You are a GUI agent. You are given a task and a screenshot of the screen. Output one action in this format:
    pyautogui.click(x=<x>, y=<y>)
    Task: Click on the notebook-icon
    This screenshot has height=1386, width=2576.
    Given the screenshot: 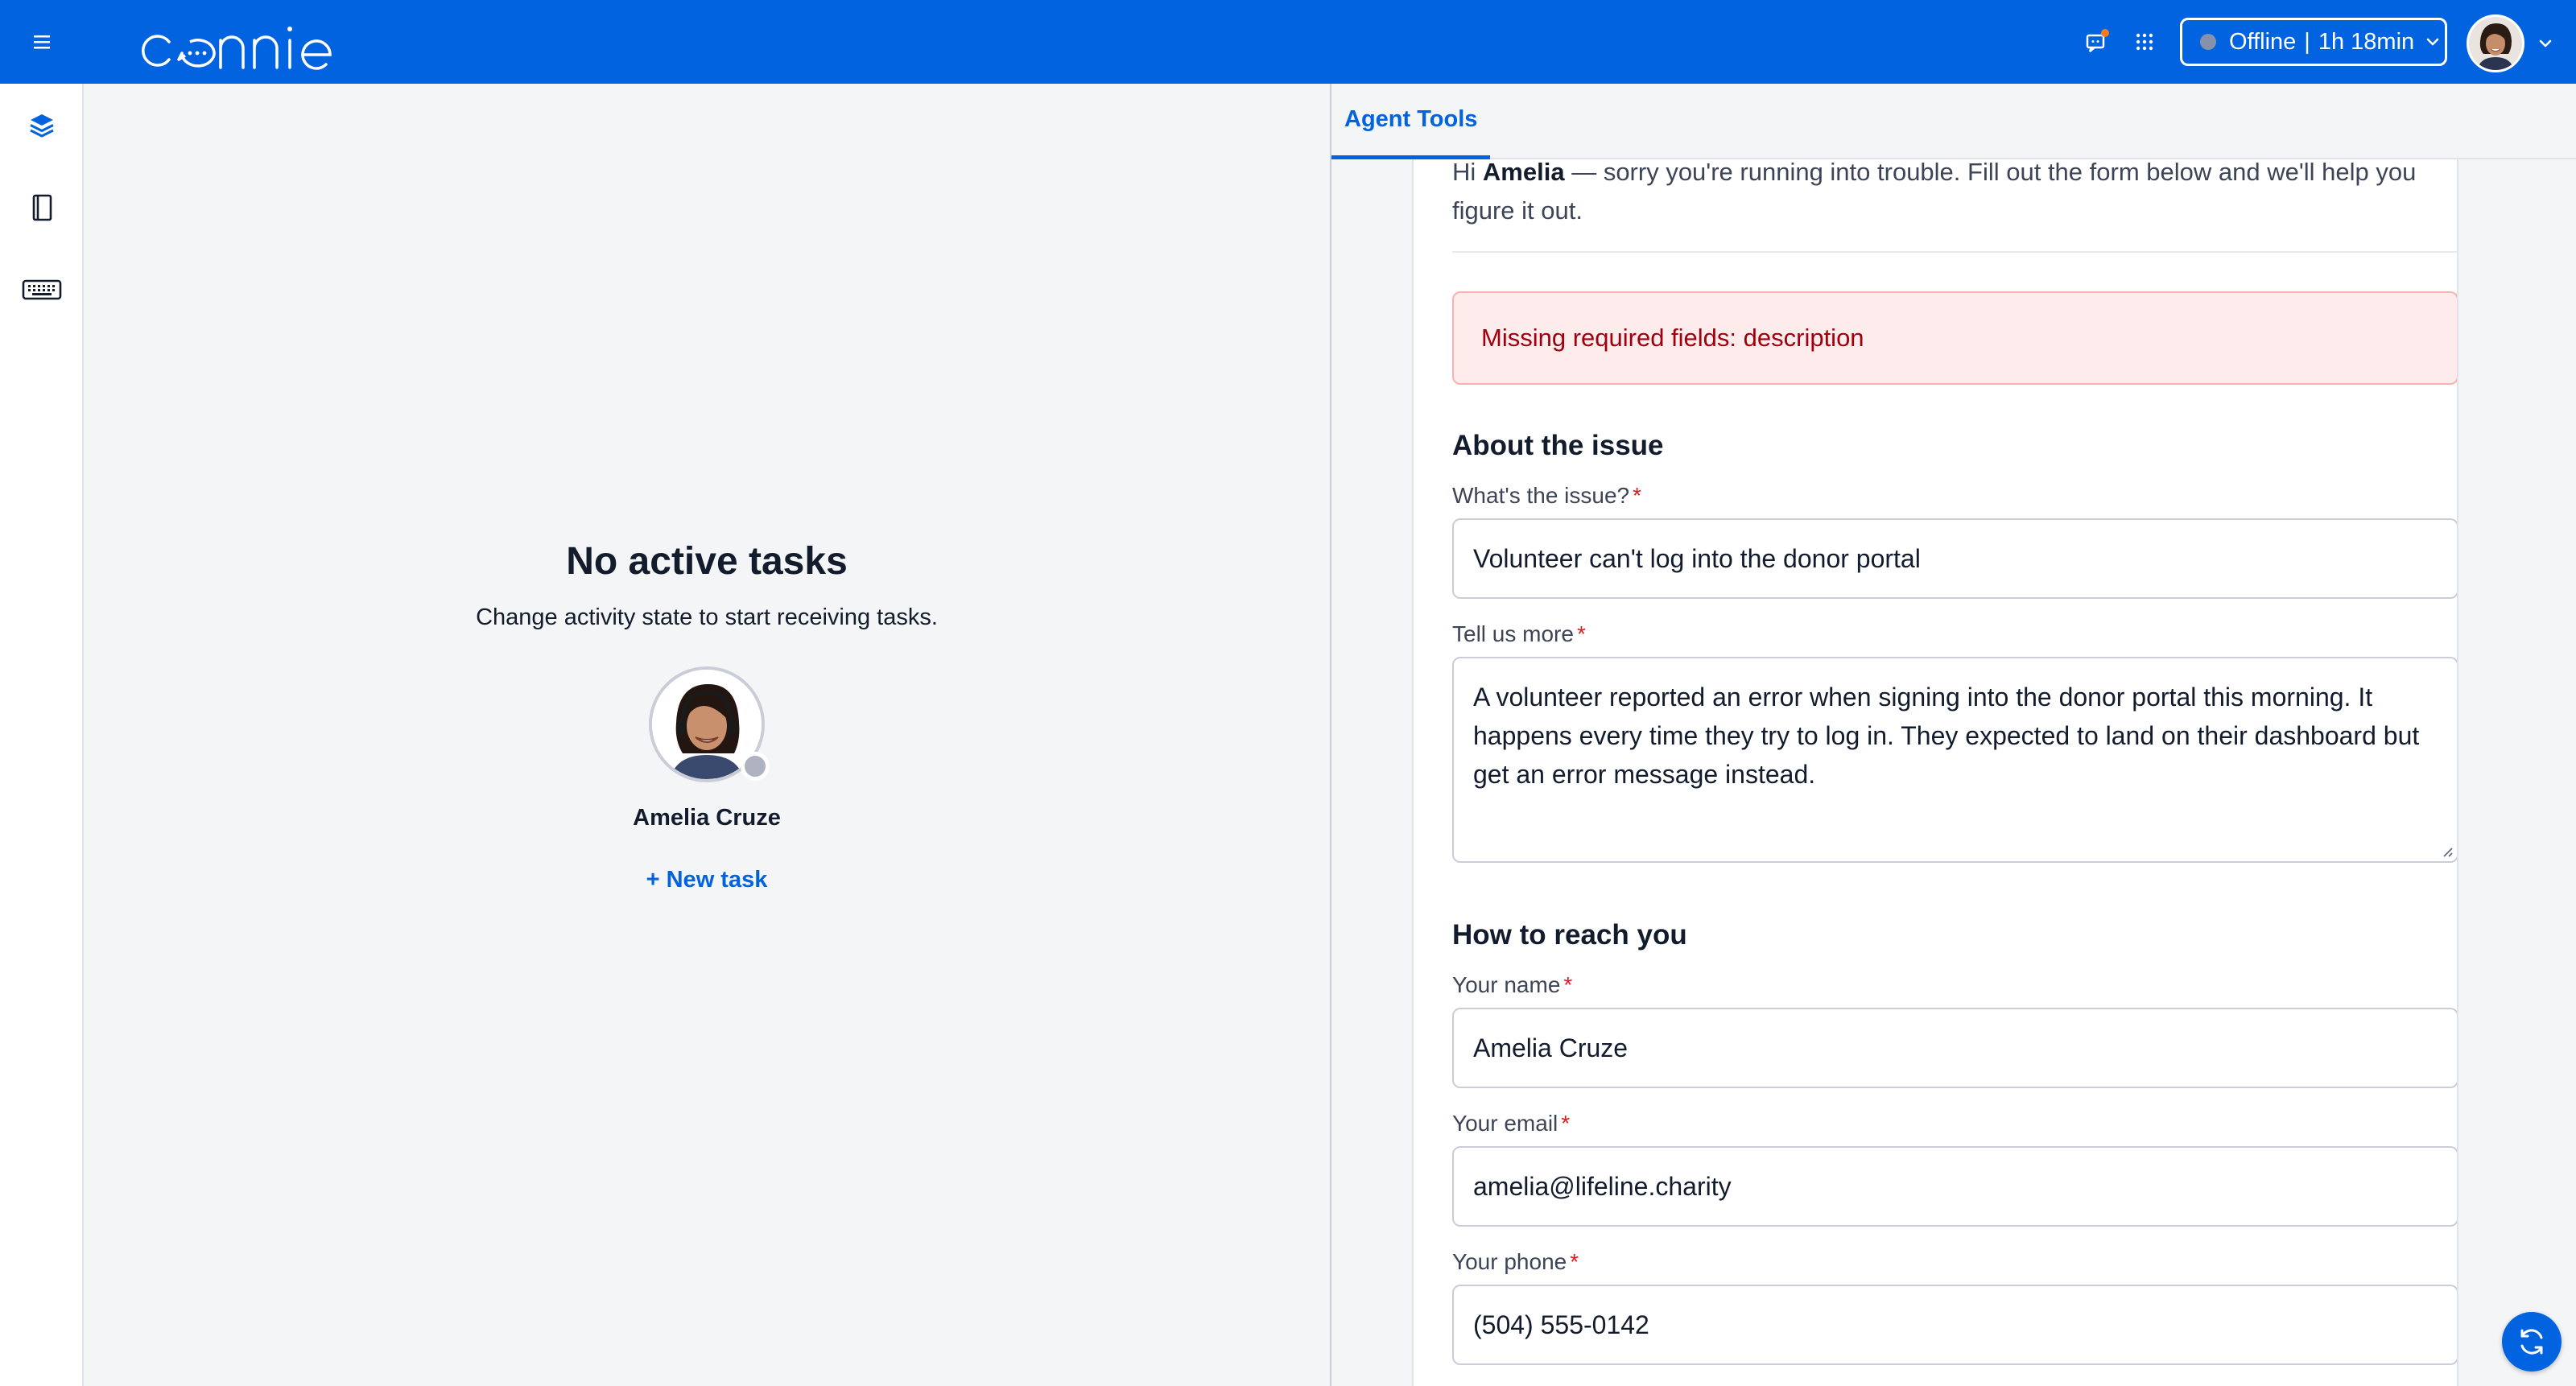 What is the action you would take?
    pyautogui.click(x=42, y=208)
    